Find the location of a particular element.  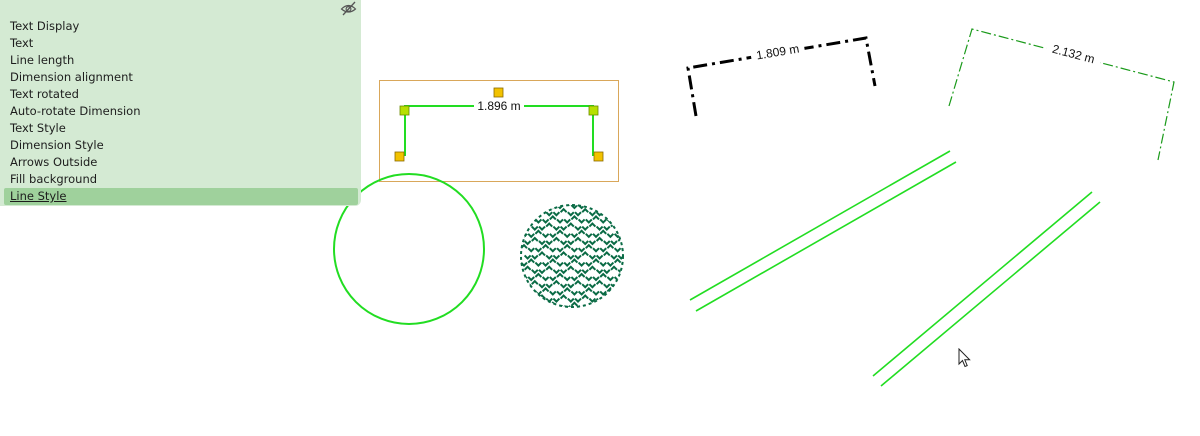

eye-slash-icon is located at coordinates (348, 8).